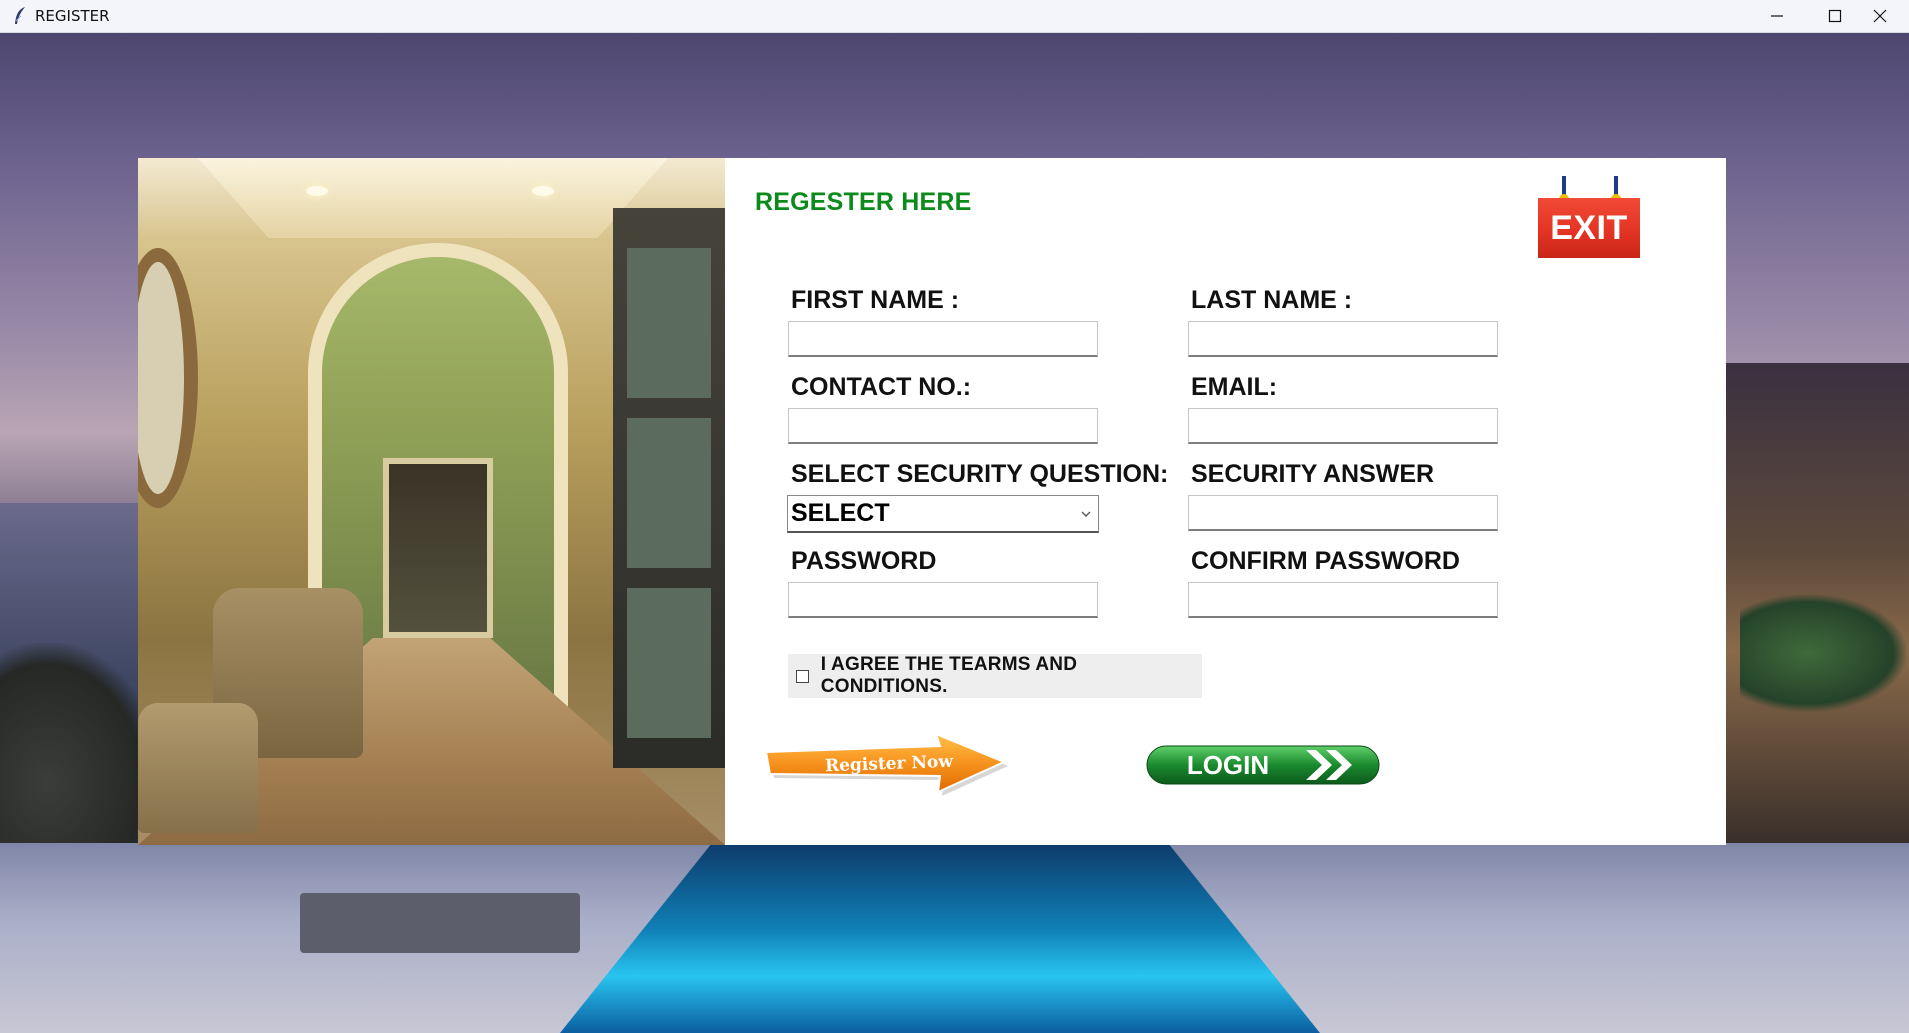 The width and height of the screenshot is (1909, 1033). What do you see at coordinates (72, 16) in the screenshot?
I see `window-title: REGISTER` at bounding box center [72, 16].